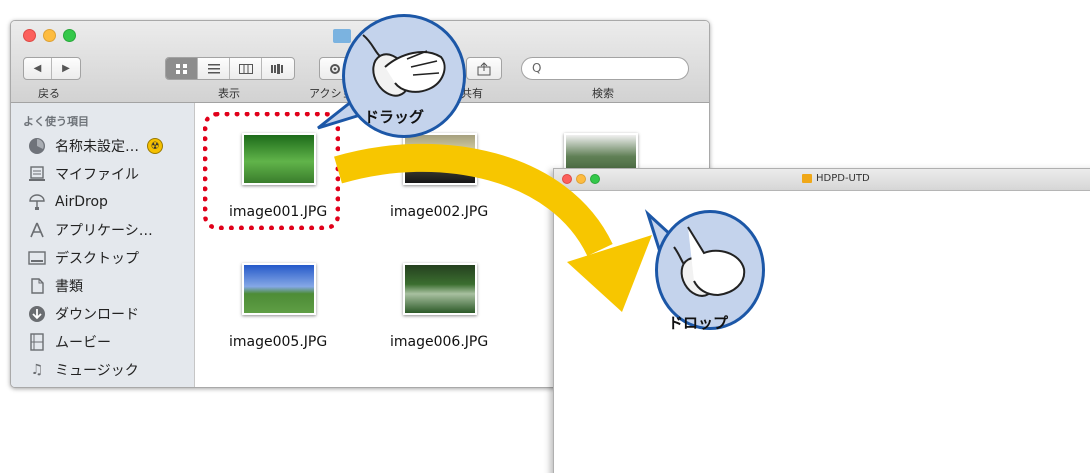  Describe the element at coordinates (698, 323) in the screenshot. I see `drop-label: ドロップ` at that location.